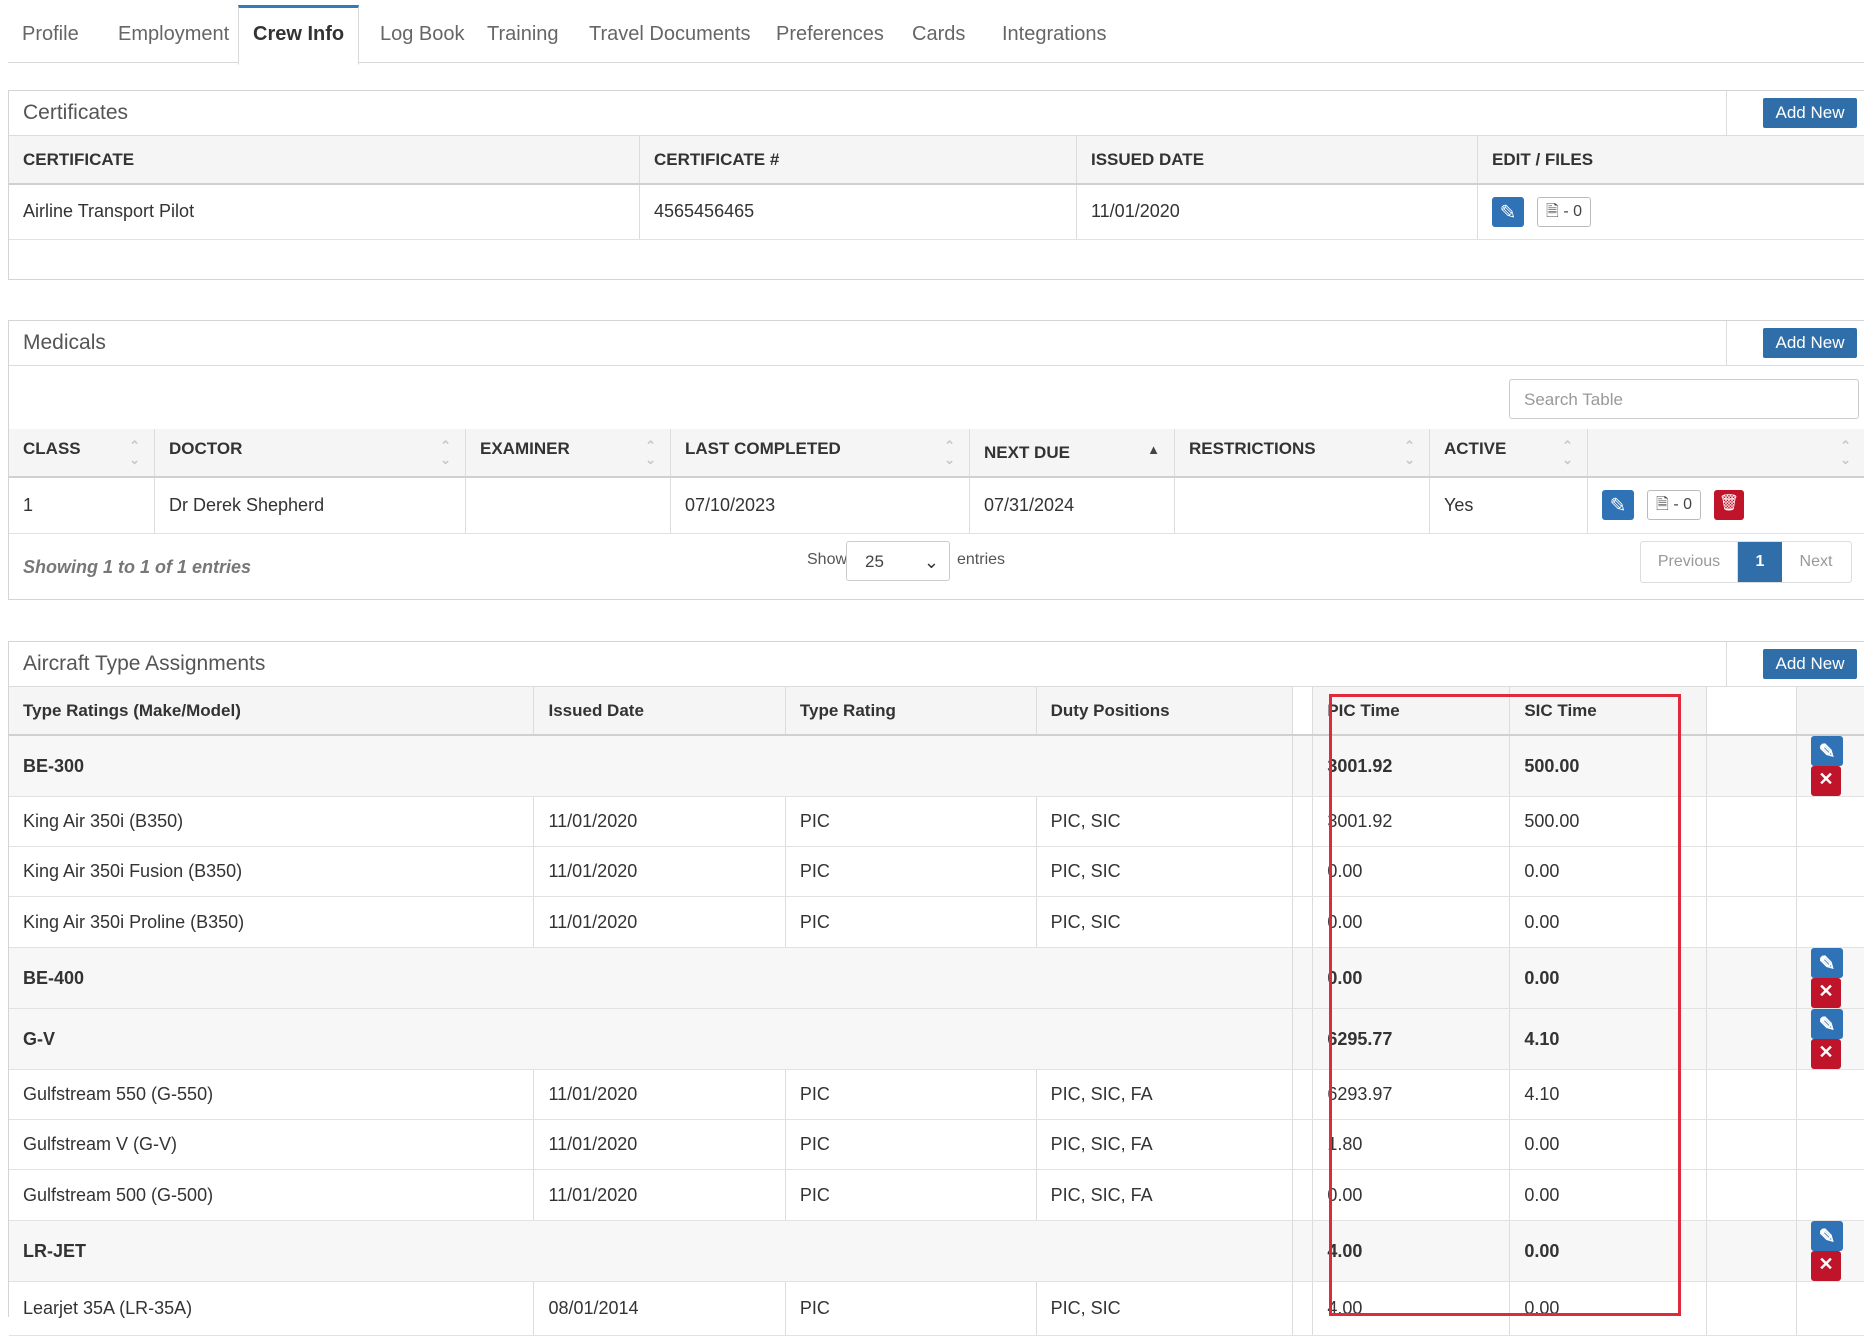 The image size is (1864, 1336). I want to click on tab-training: Training, so click(523, 34).